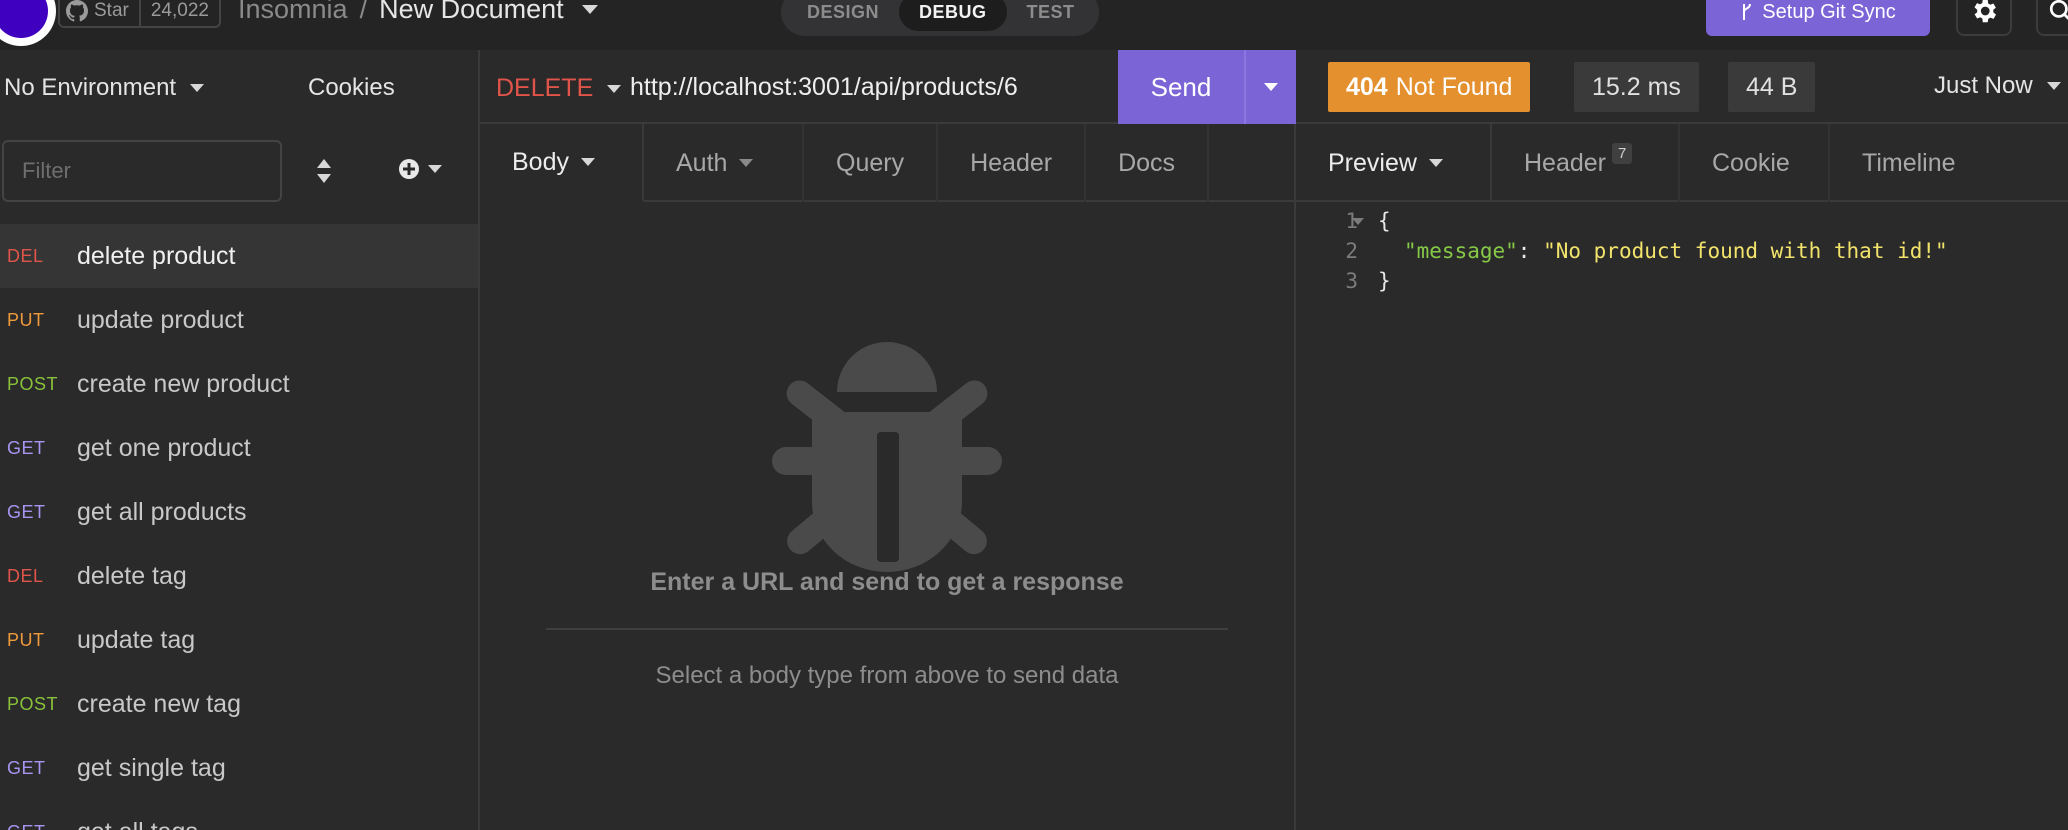 The image size is (2068, 830). Describe the element at coordinates (351, 88) in the screenshot. I see `cookies-button: Cookies` at that location.